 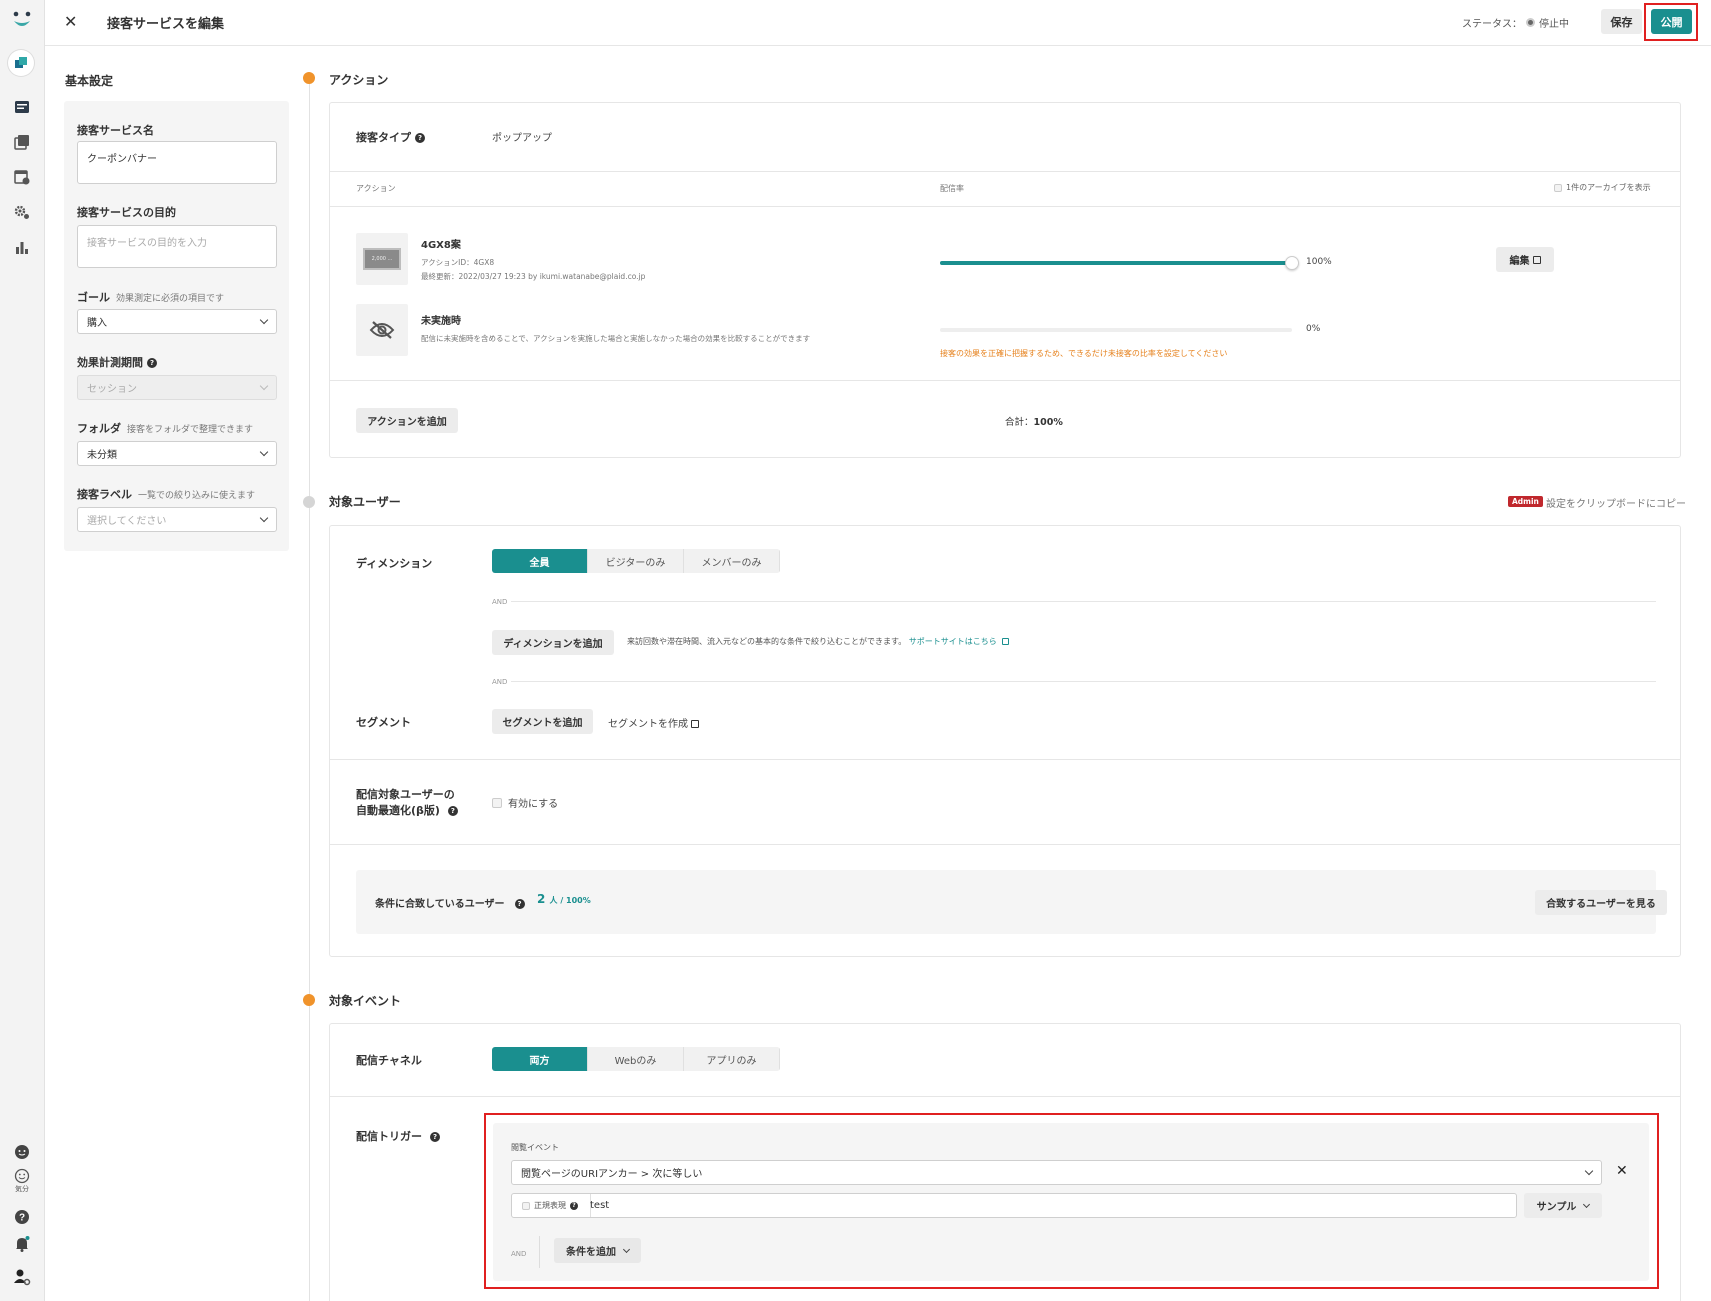 I want to click on tag-label: 接客ラベル 一覧での絞り込みに使えます, so click(x=166, y=494).